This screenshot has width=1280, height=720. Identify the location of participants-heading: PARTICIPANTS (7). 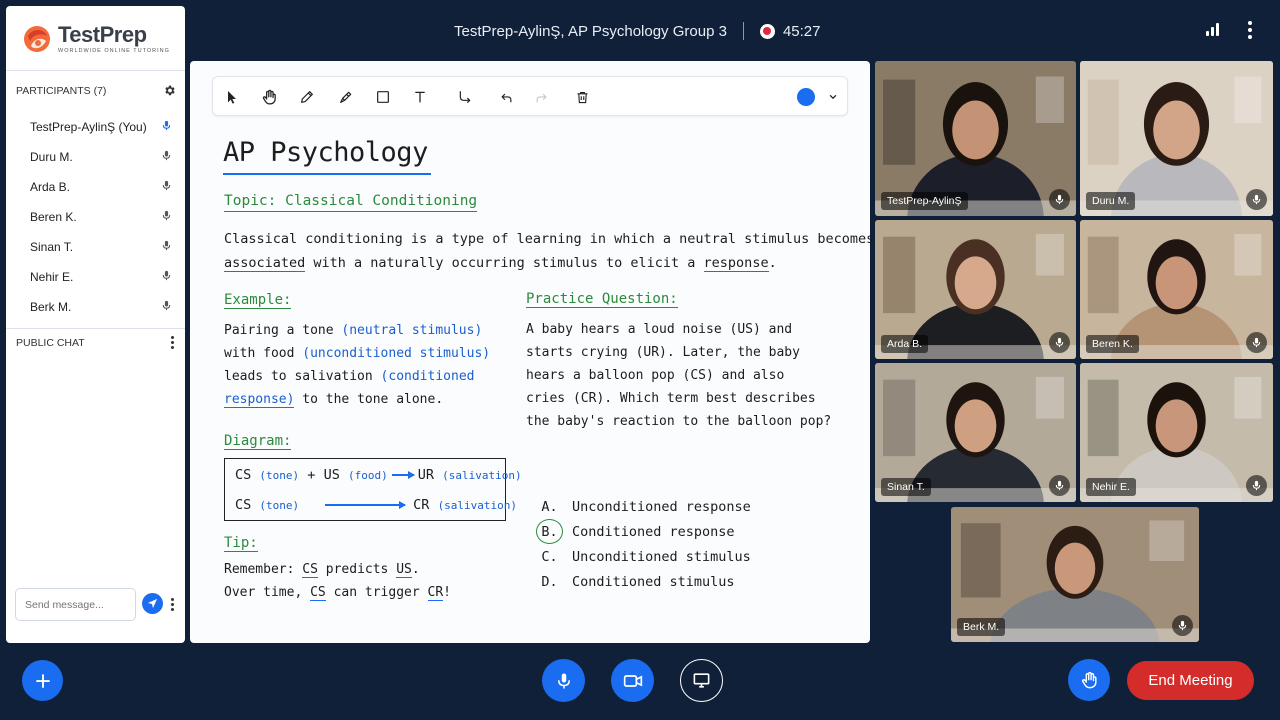
(61, 90).